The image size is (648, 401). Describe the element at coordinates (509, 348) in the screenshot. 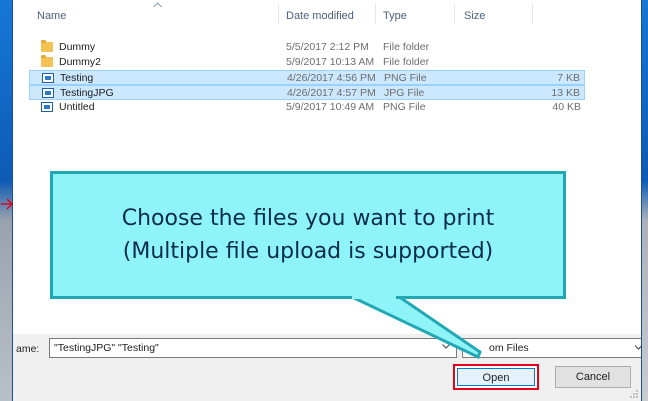

I see `filter-select-value: om Files` at that location.